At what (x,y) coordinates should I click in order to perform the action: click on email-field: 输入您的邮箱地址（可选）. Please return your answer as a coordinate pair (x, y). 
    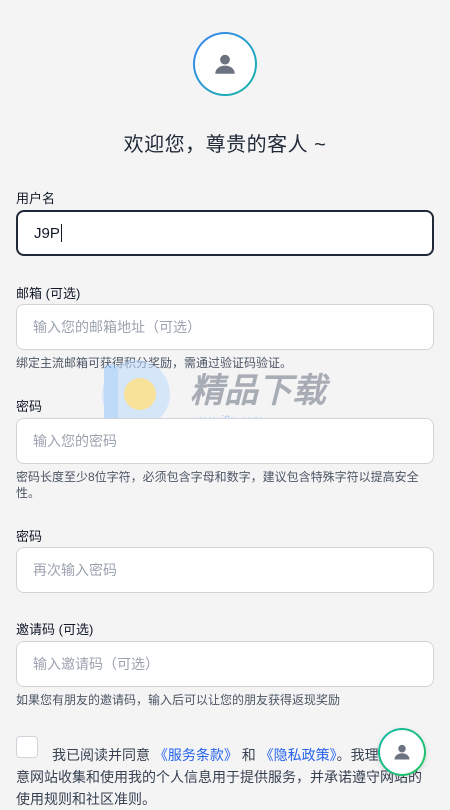
    Looking at the image, I should click on (225, 327).